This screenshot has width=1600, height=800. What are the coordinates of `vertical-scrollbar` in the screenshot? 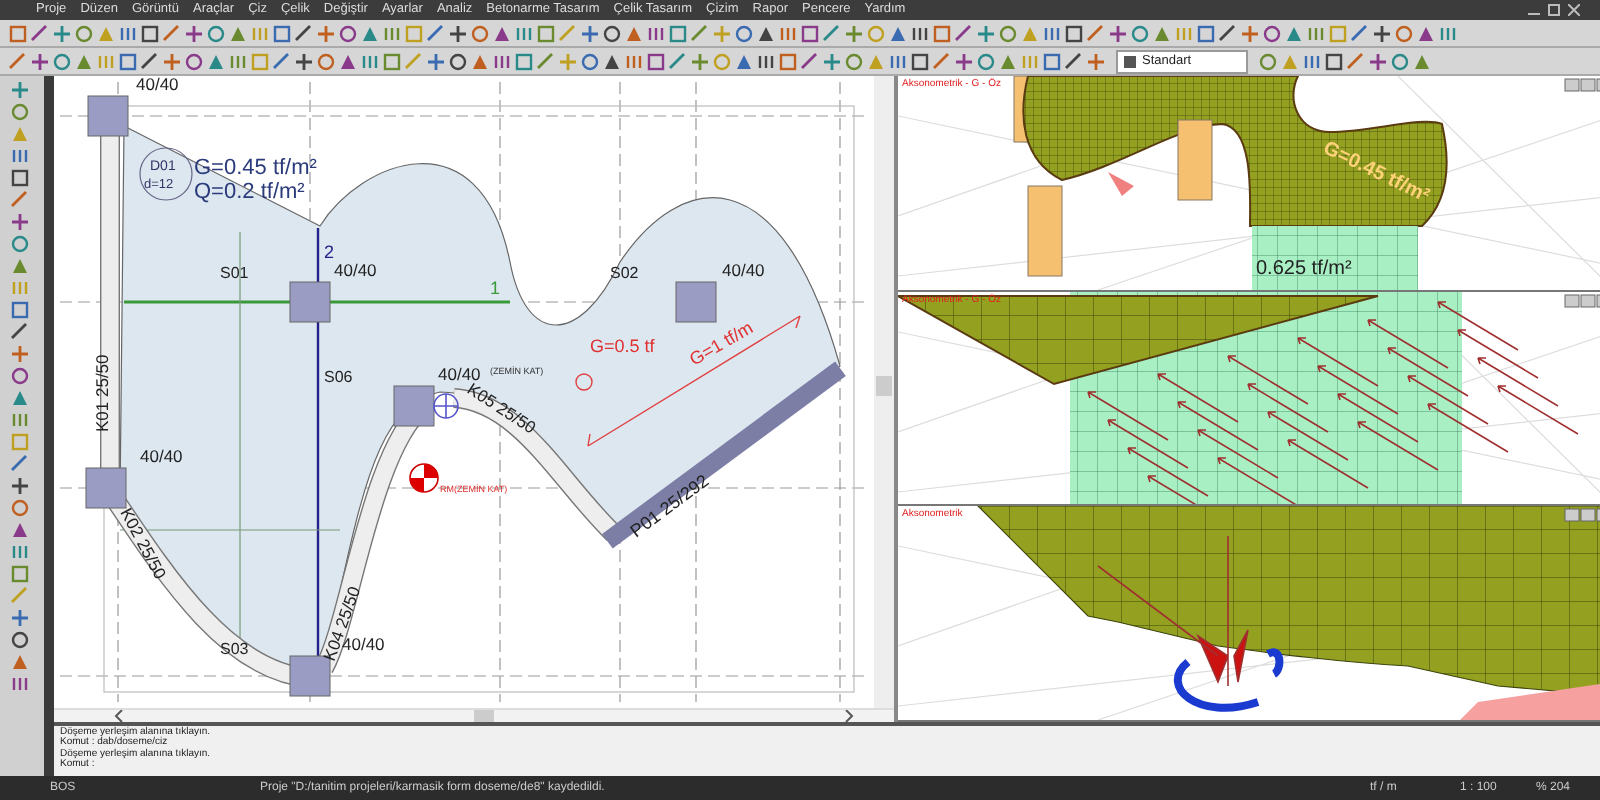 It's located at (884, 392).